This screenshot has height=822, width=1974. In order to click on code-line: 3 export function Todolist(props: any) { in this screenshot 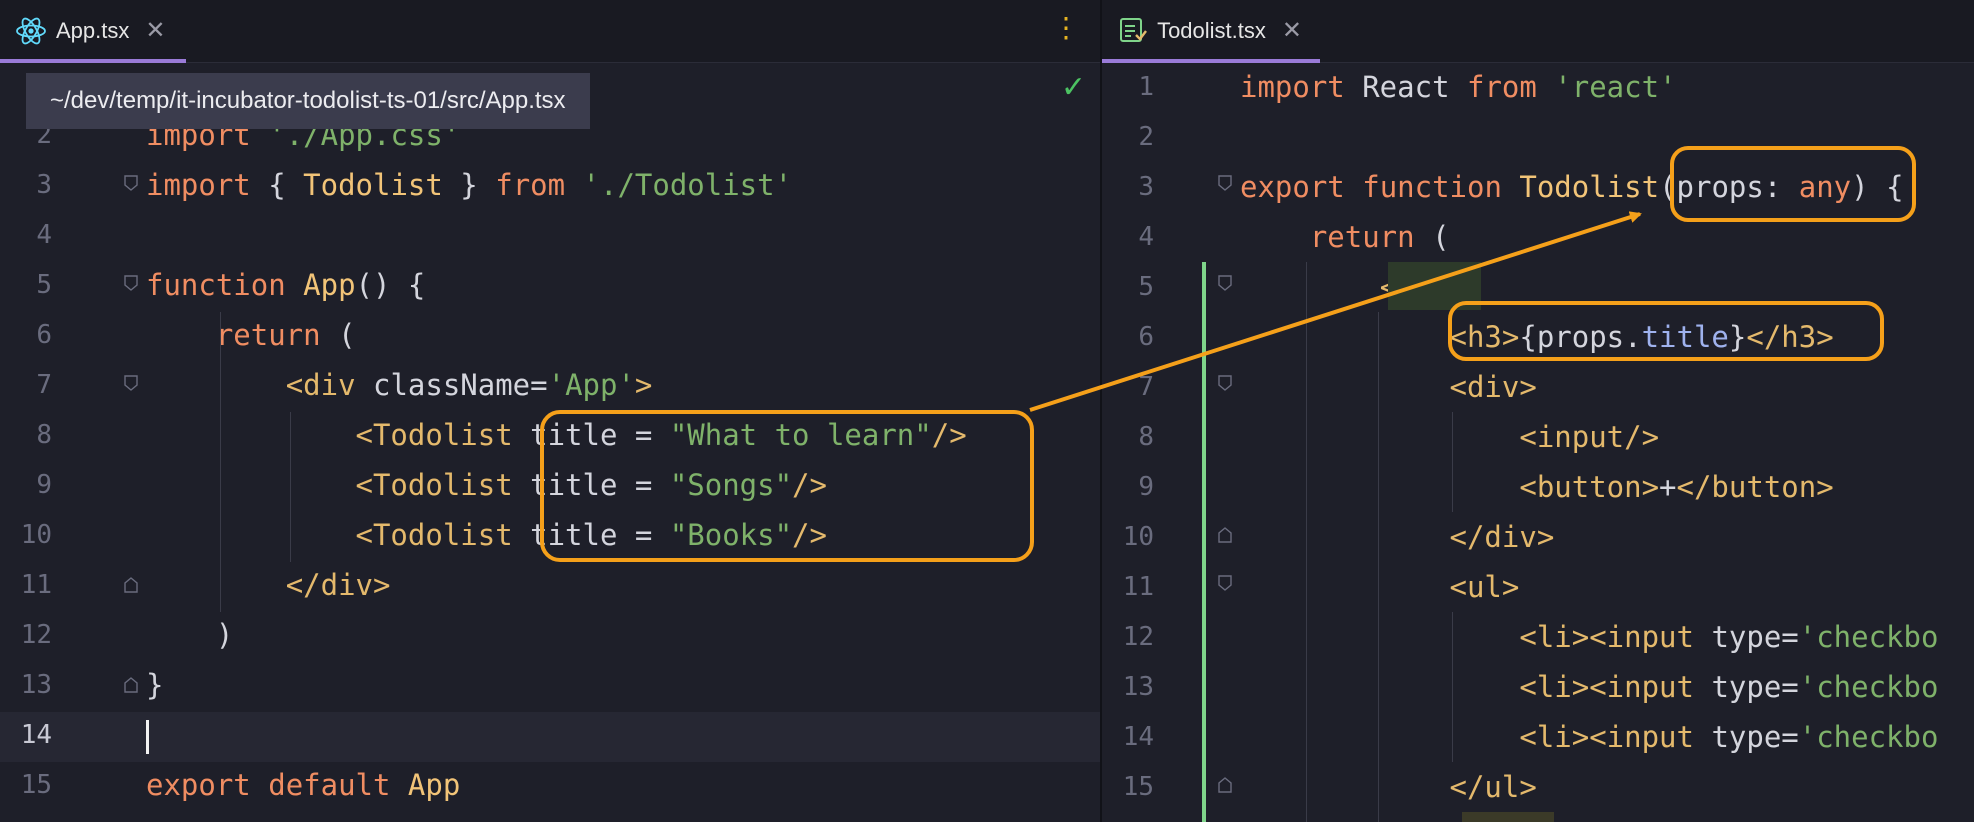, I will do `click(1538, 187)`.